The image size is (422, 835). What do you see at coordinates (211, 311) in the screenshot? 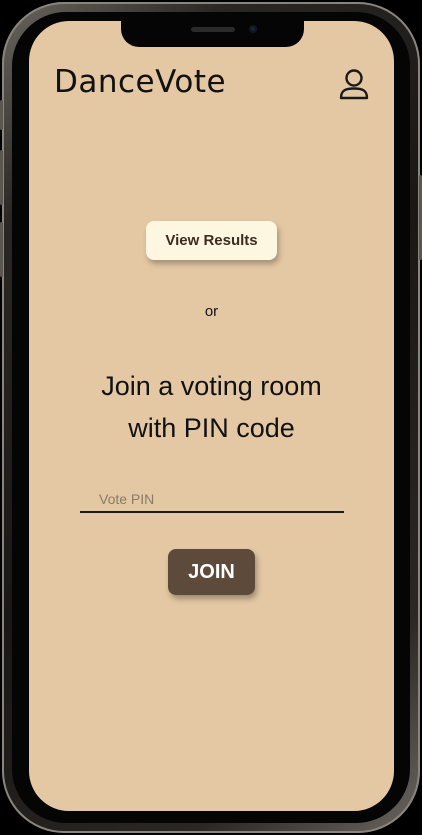
I see `or-separator: or` at bounding box center [211, 311].